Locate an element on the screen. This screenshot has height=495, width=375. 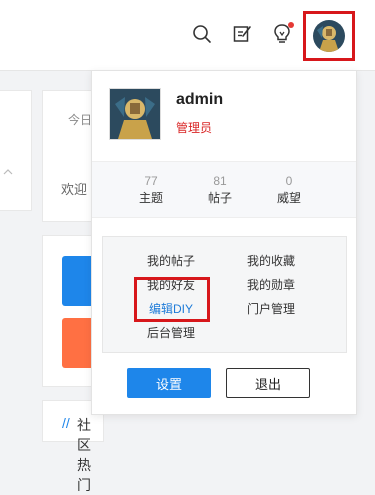
link-portal-admin: 门户管理 is located at coordinates (271, 308).